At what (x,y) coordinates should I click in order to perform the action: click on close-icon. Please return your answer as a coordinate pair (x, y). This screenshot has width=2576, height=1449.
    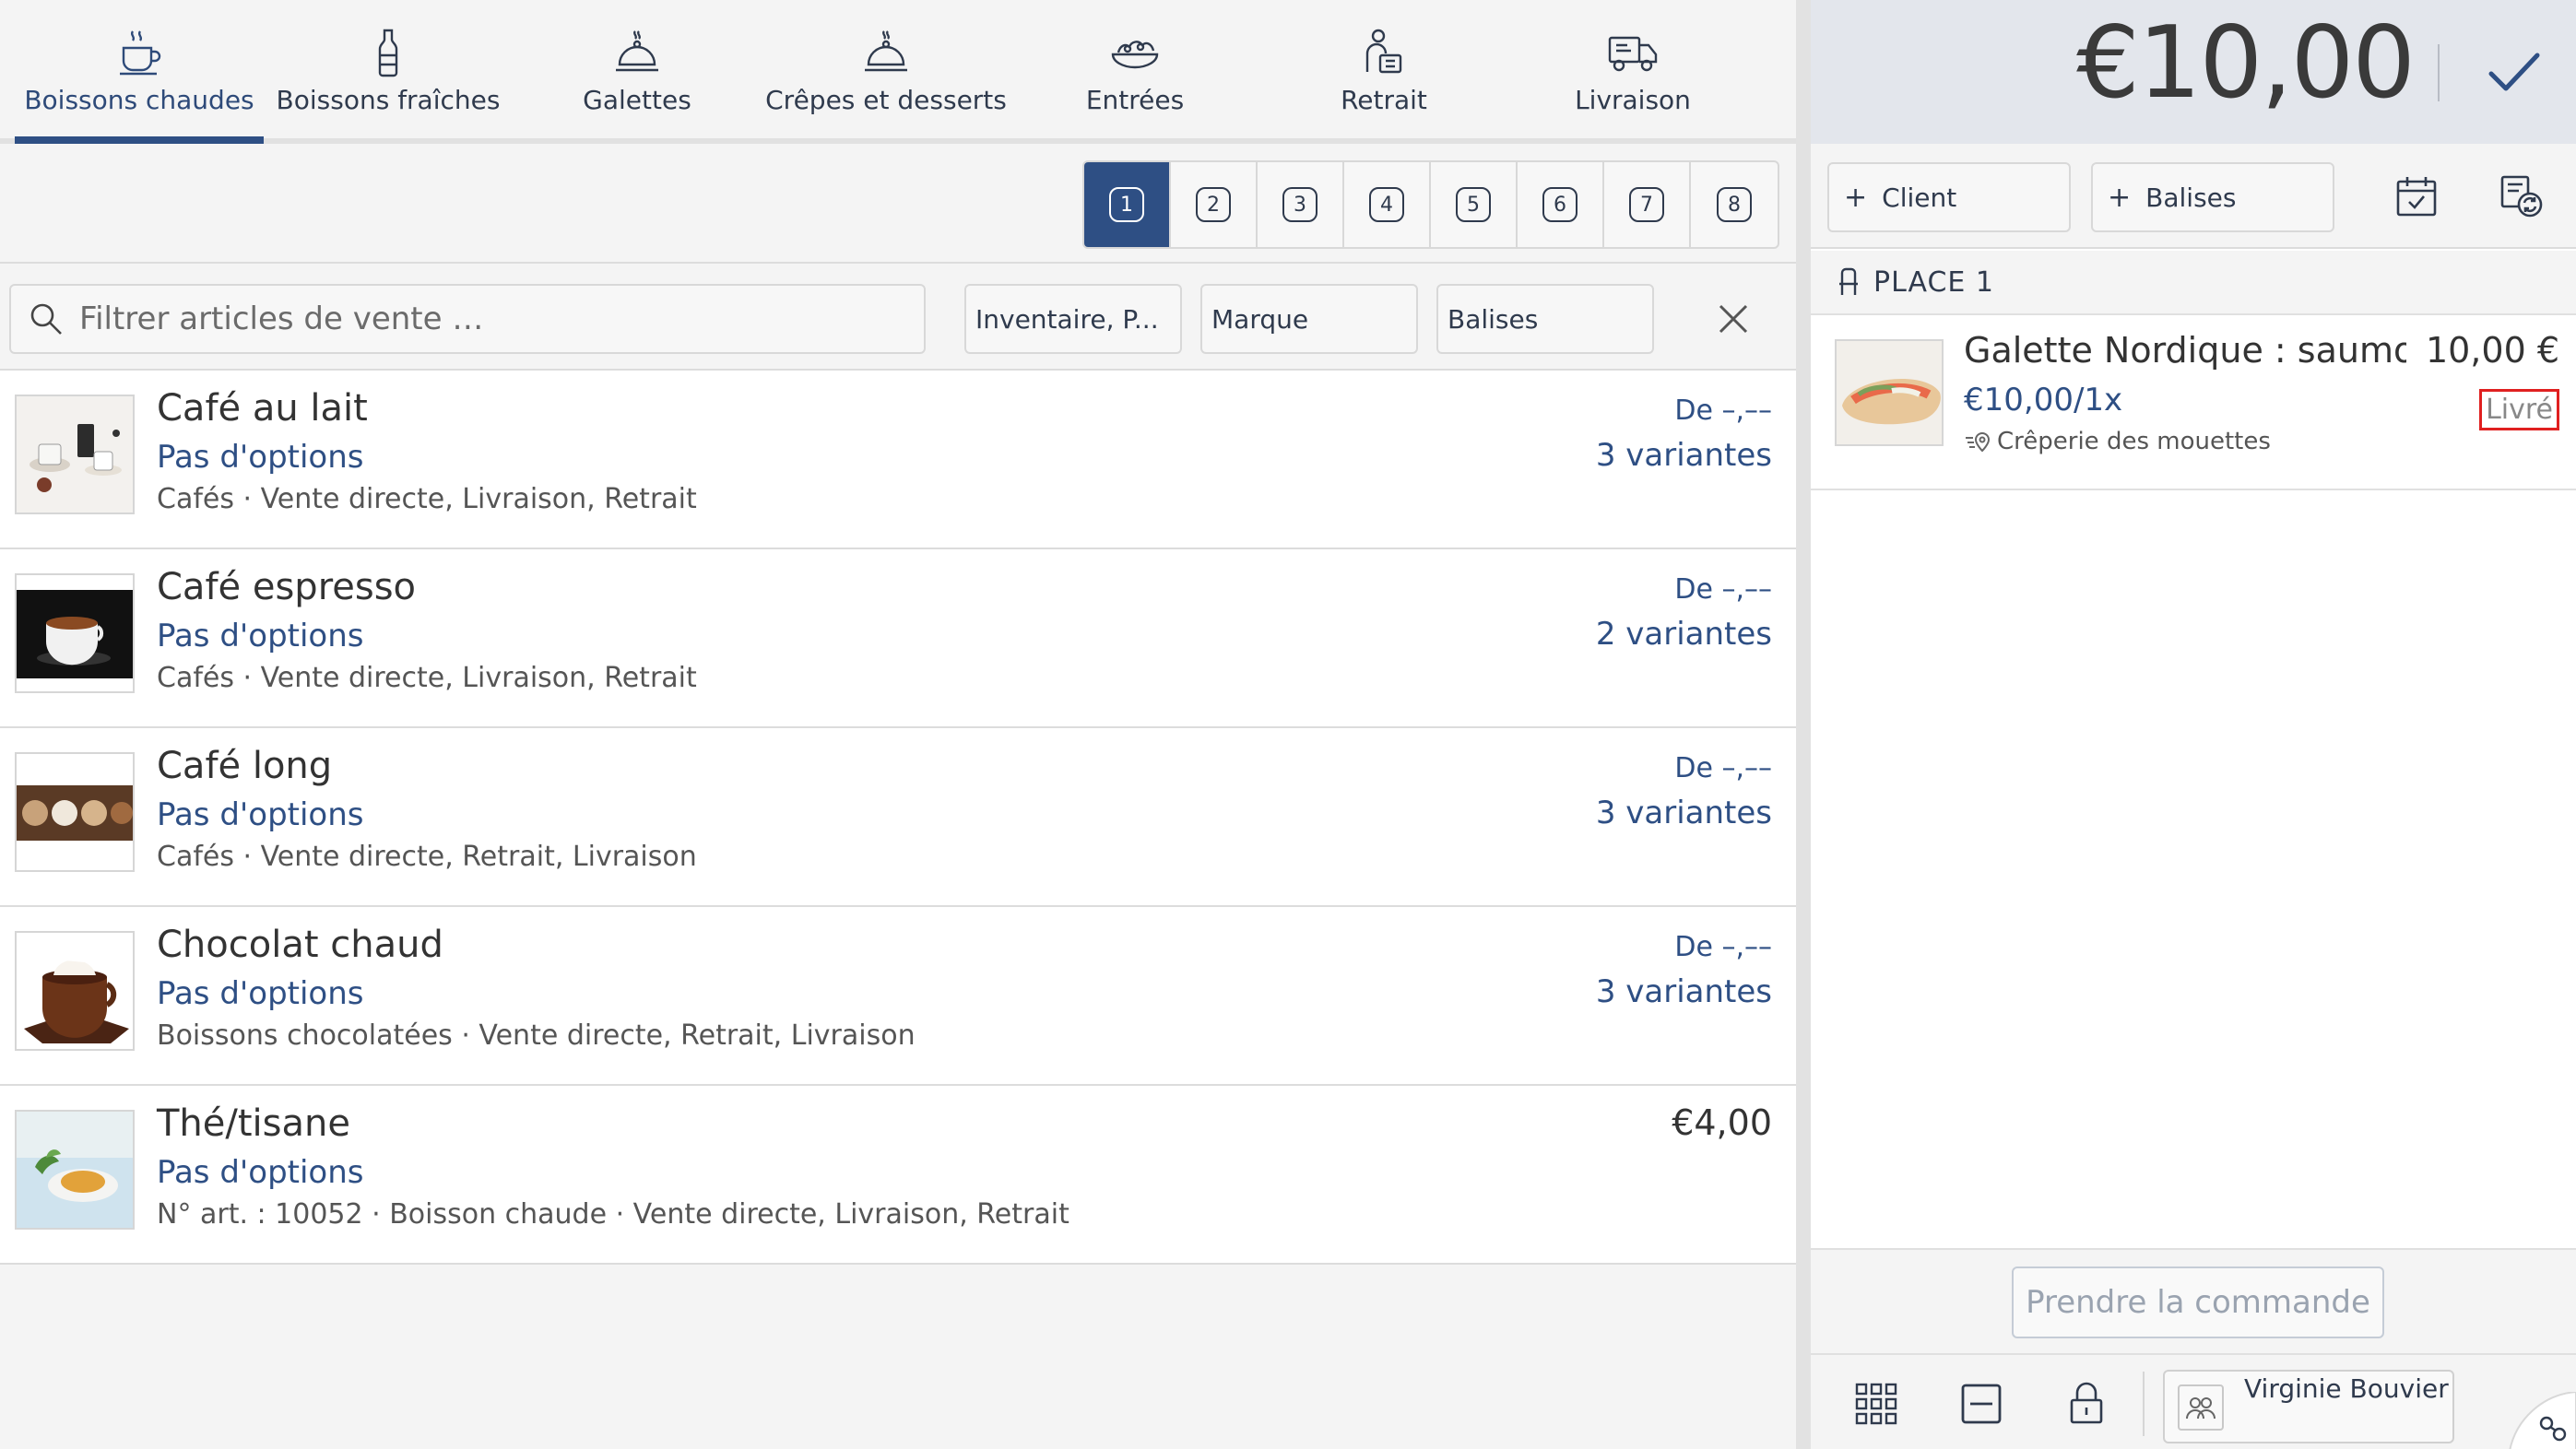
    Looking at the image, I should click on (1733, 319).